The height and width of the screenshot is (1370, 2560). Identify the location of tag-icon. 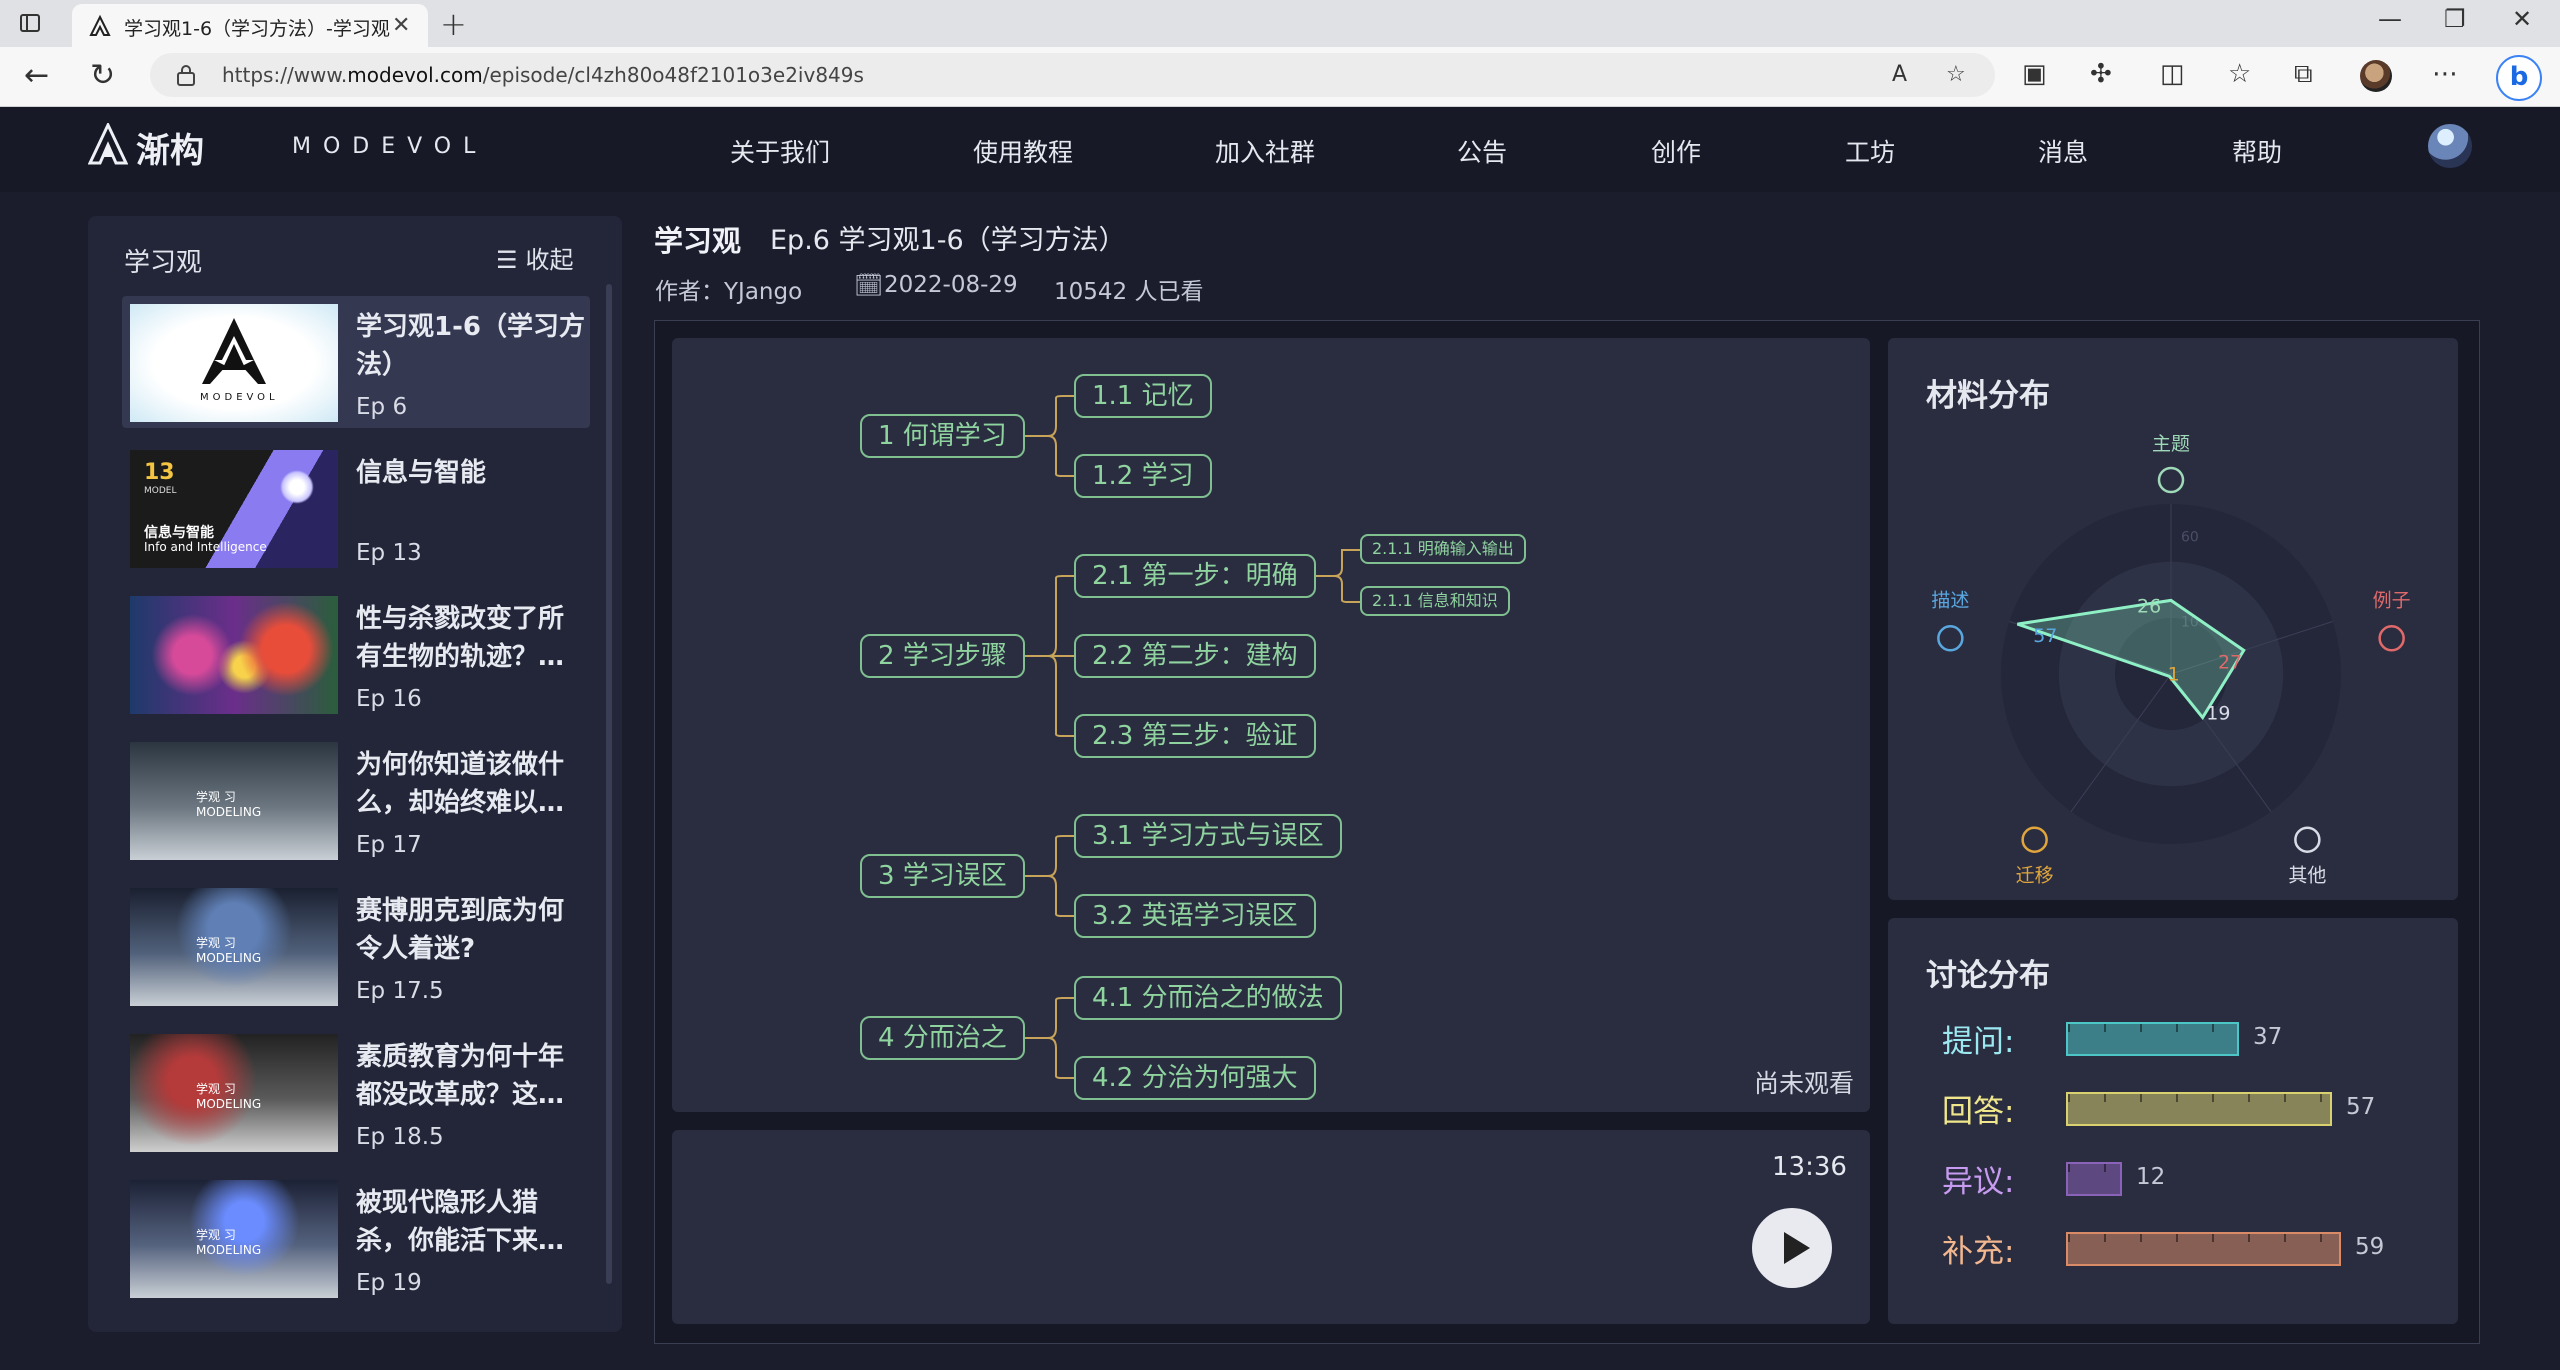
(2171, 480).